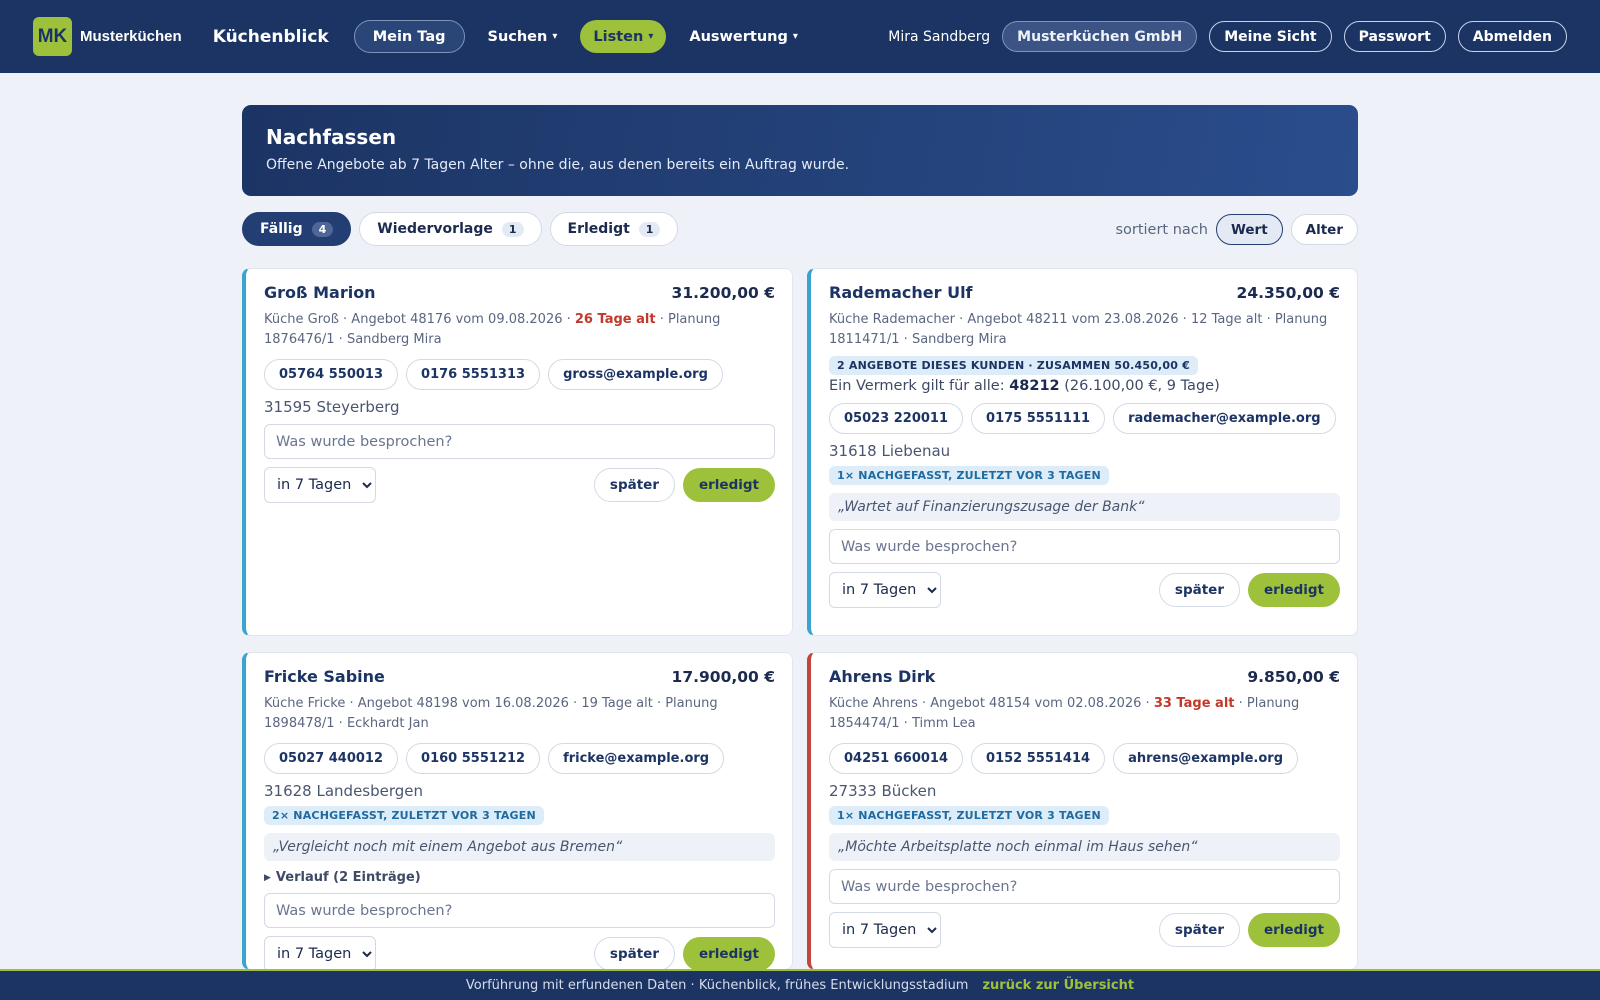  I want to click on mobile-chip: 0175 5551111, so click(1038, 418).